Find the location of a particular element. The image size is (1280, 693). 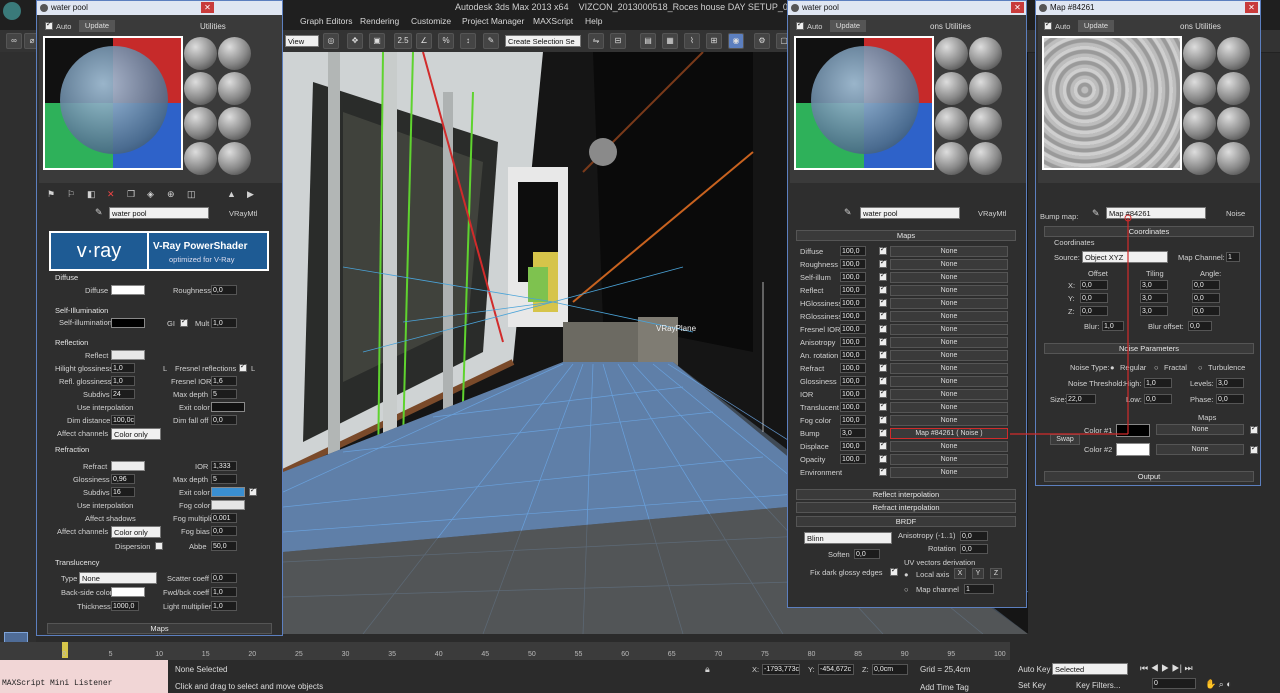

timeline-tick: 50 is located at coordinates (532, 654).